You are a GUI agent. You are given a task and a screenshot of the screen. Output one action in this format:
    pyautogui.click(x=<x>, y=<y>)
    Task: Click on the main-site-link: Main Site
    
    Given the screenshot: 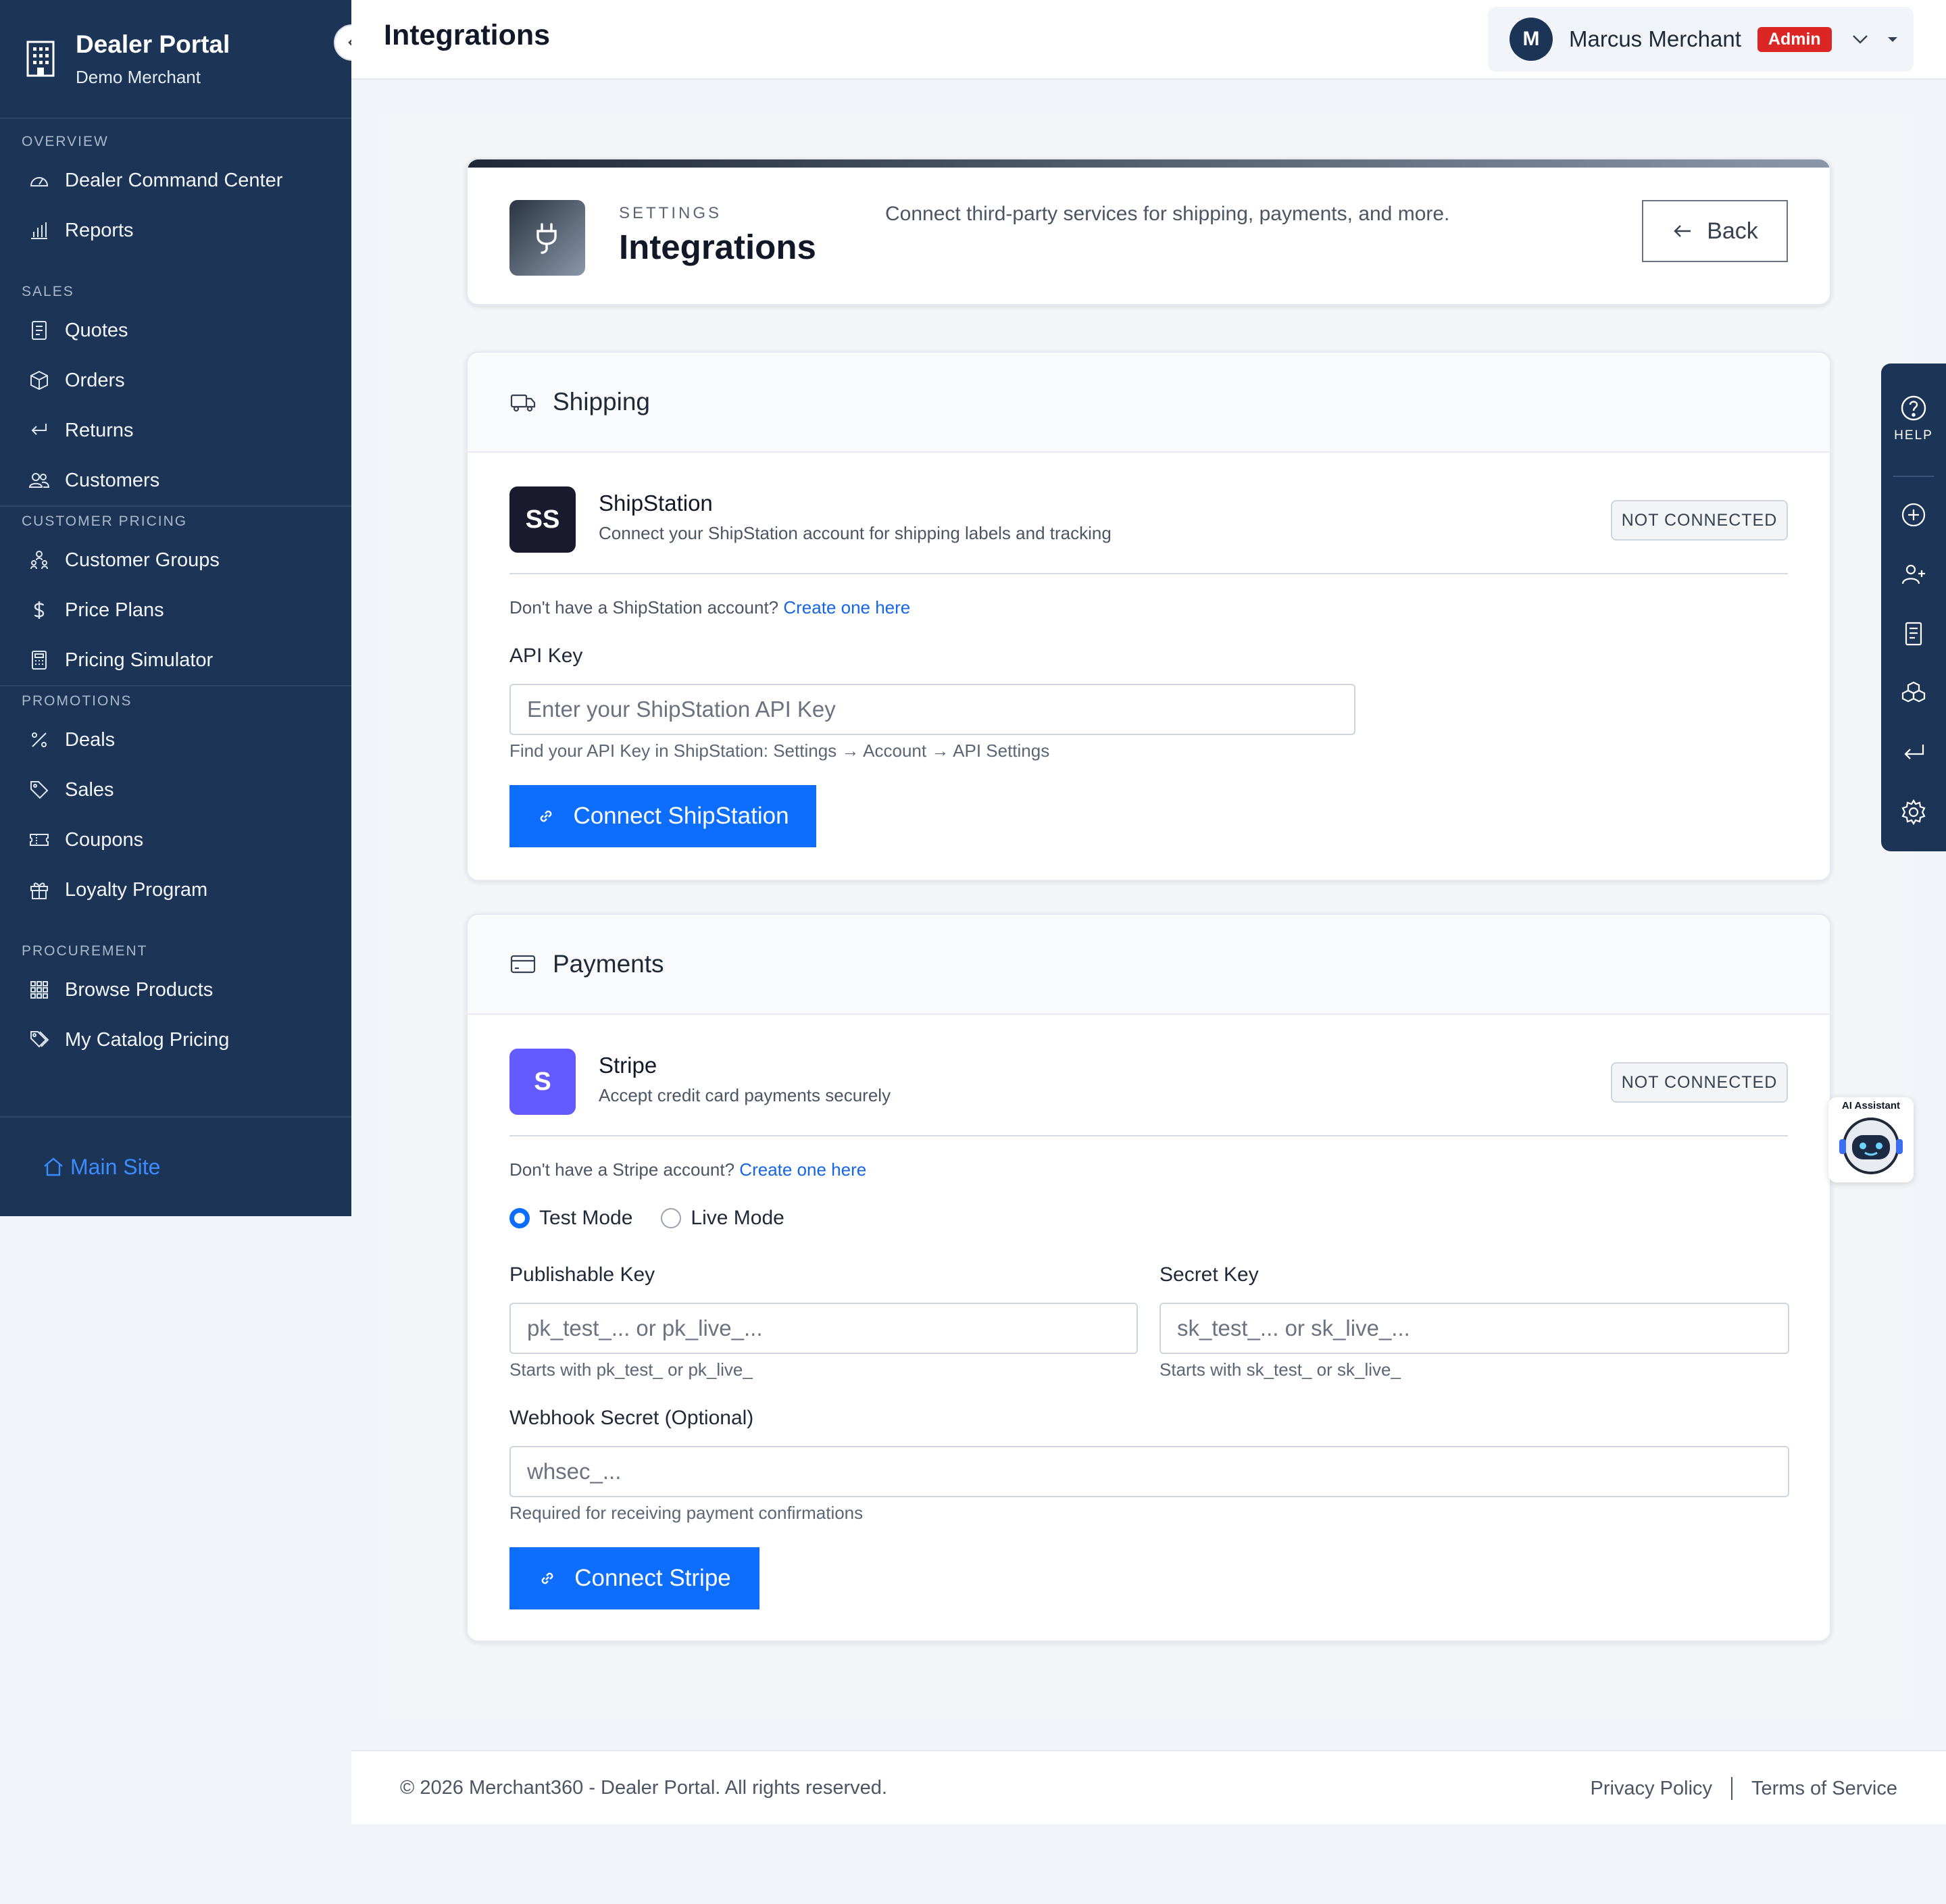 What is the action you would take?
    pyautogui.click(x=176, y=1166)
    